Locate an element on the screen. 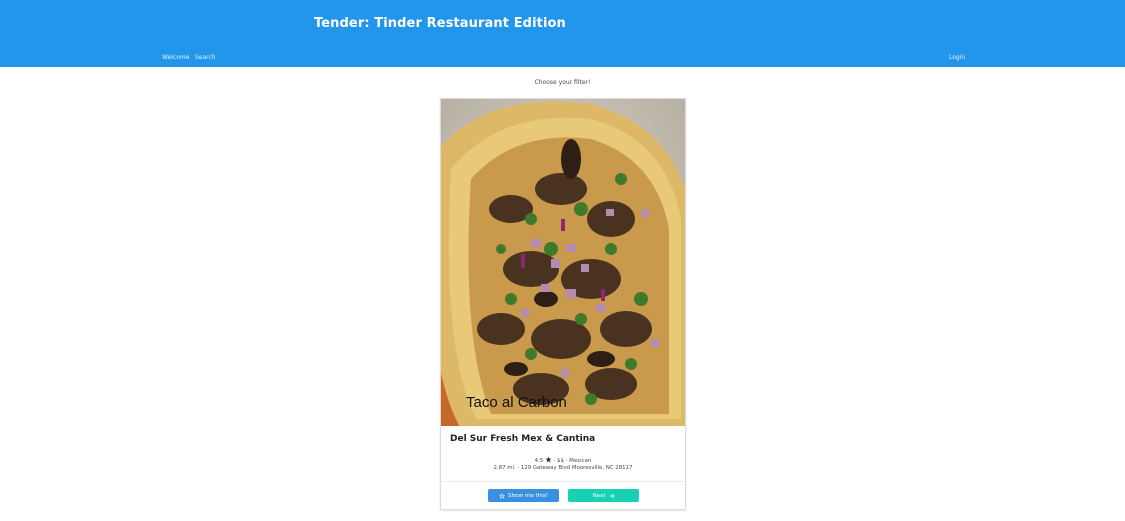 This screenshot has width=1125, height=521. star-icon is located at coordinates (548, 459).